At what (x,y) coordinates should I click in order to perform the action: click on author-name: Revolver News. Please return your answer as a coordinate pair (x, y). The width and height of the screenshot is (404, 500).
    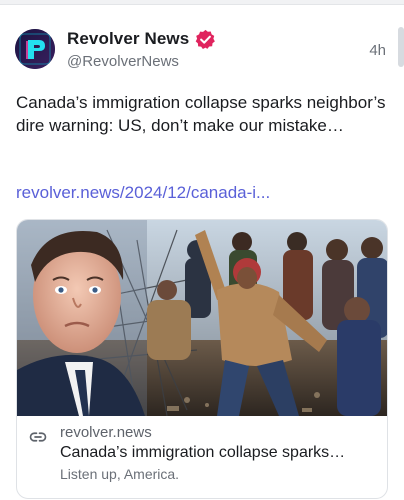
    Looking at the image, I should click on (128, 39).